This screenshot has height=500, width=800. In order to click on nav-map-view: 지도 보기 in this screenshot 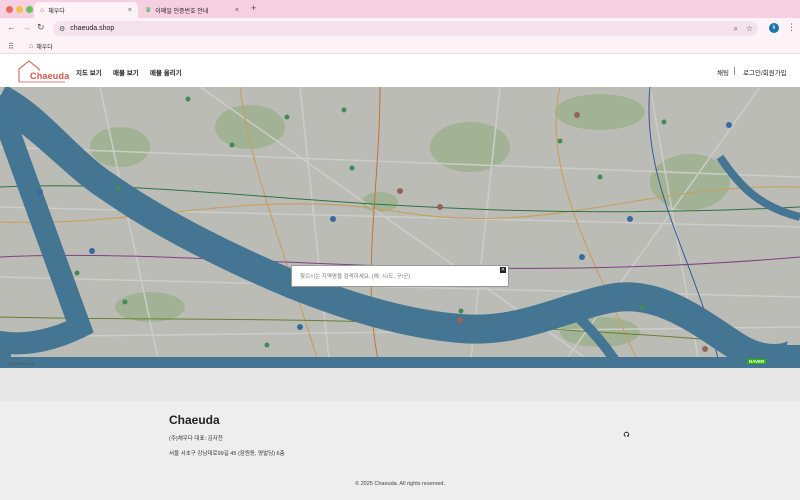, I will do `click(89, 72)`.